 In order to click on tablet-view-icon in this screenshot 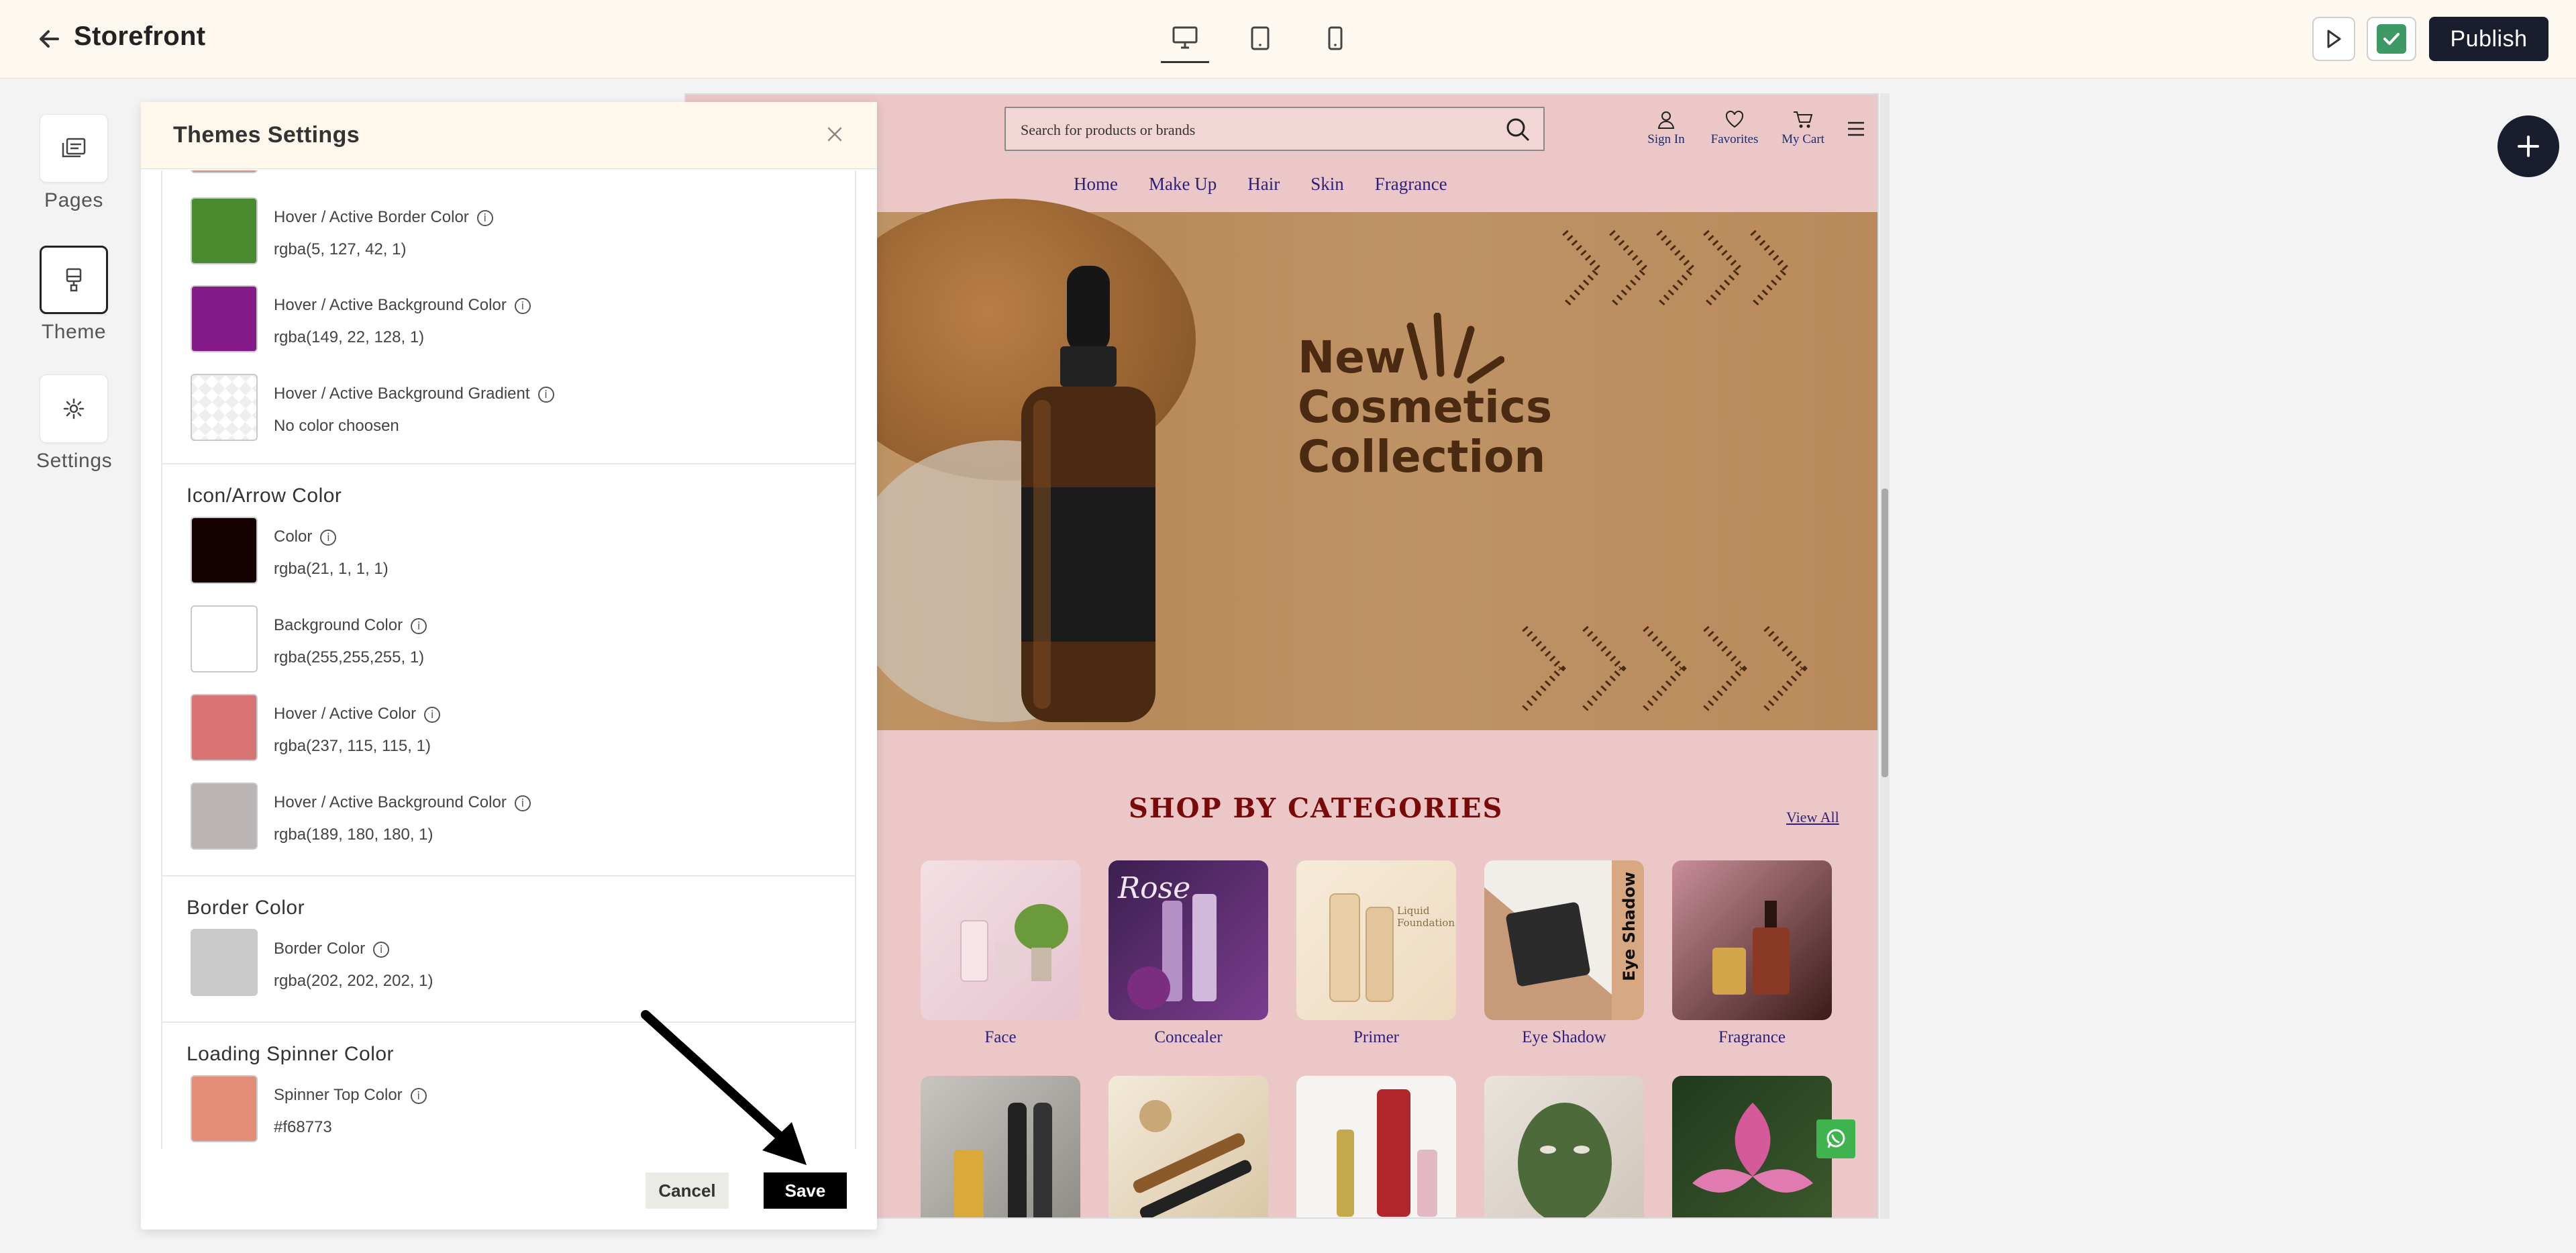, I will do `click(1260, 41)`.